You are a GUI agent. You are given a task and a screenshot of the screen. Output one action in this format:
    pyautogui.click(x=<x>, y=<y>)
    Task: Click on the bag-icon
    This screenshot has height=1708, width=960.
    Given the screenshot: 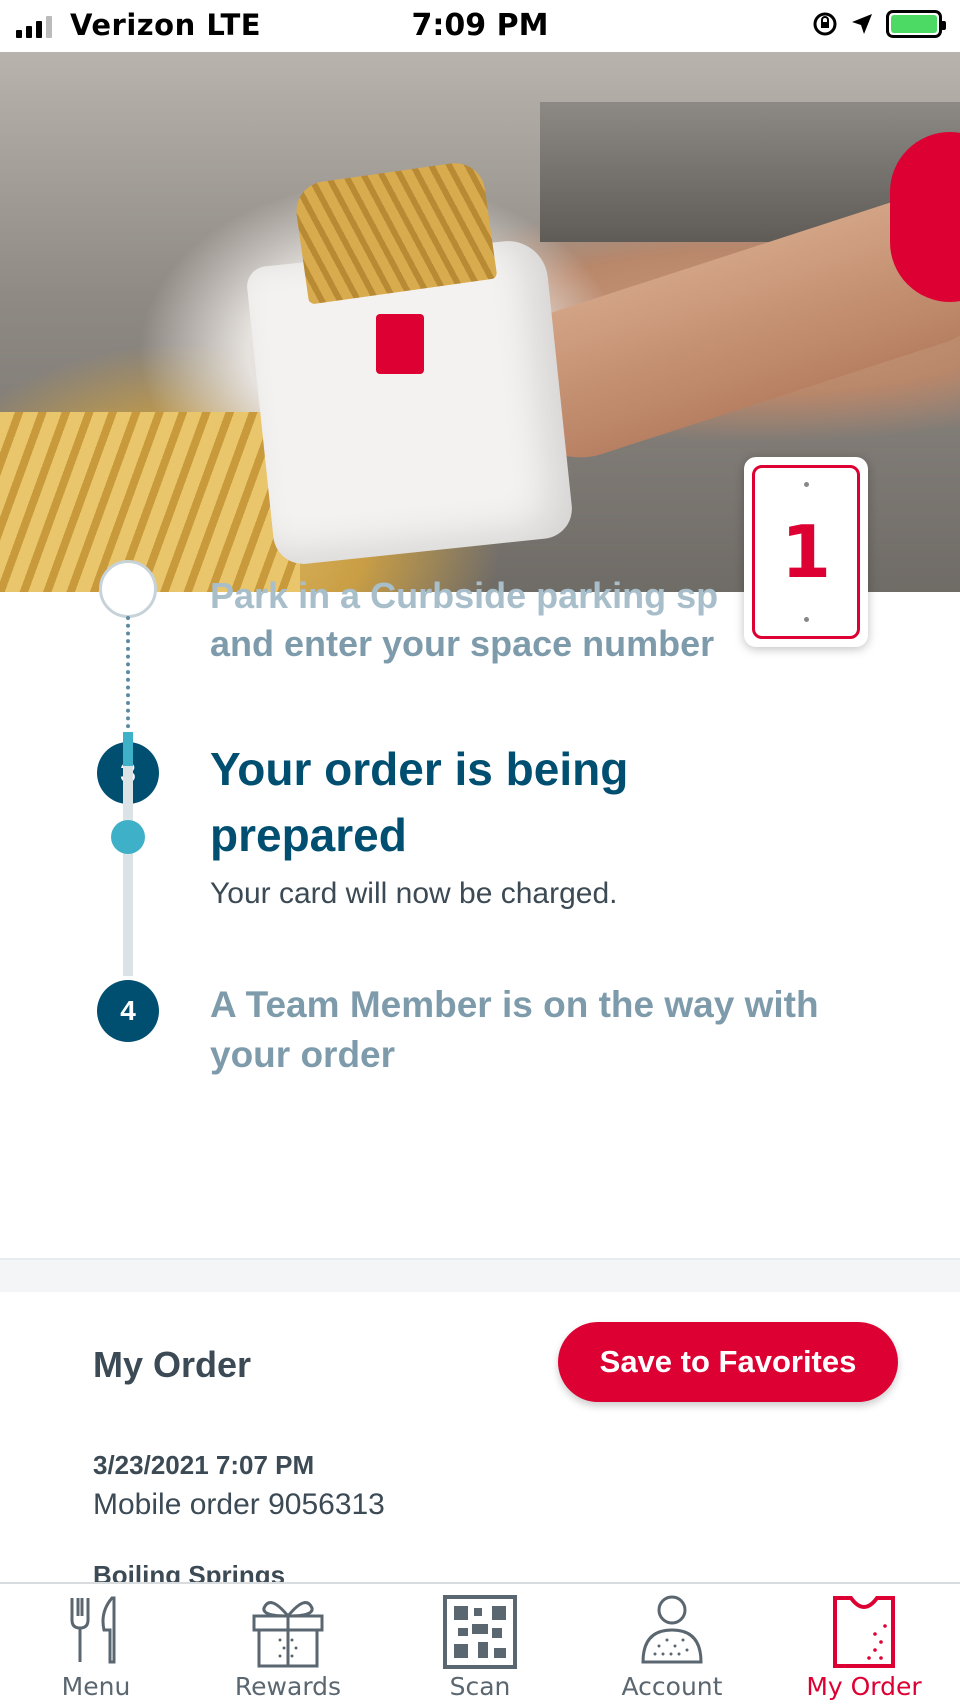 What is the action you would take?
    pyautogui.click(x=864, y=1632)
    